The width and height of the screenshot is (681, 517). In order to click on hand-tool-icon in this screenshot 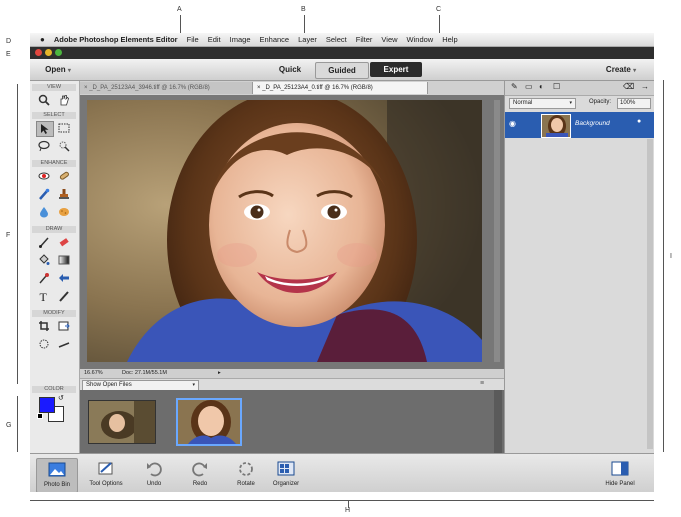, I will do `click(64, 100)`.